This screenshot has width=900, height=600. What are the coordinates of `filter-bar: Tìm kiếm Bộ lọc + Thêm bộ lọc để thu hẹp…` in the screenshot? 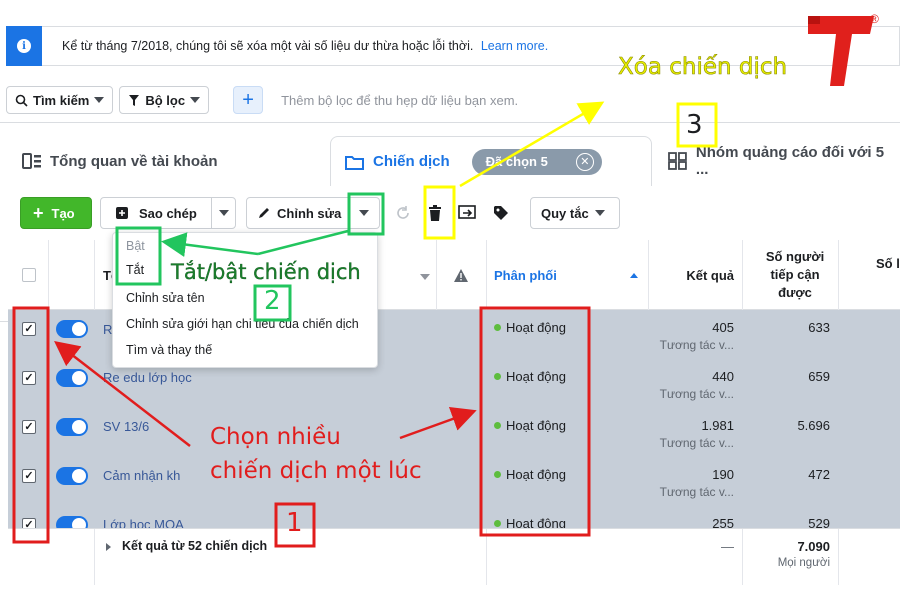 It's located at (262, 100).